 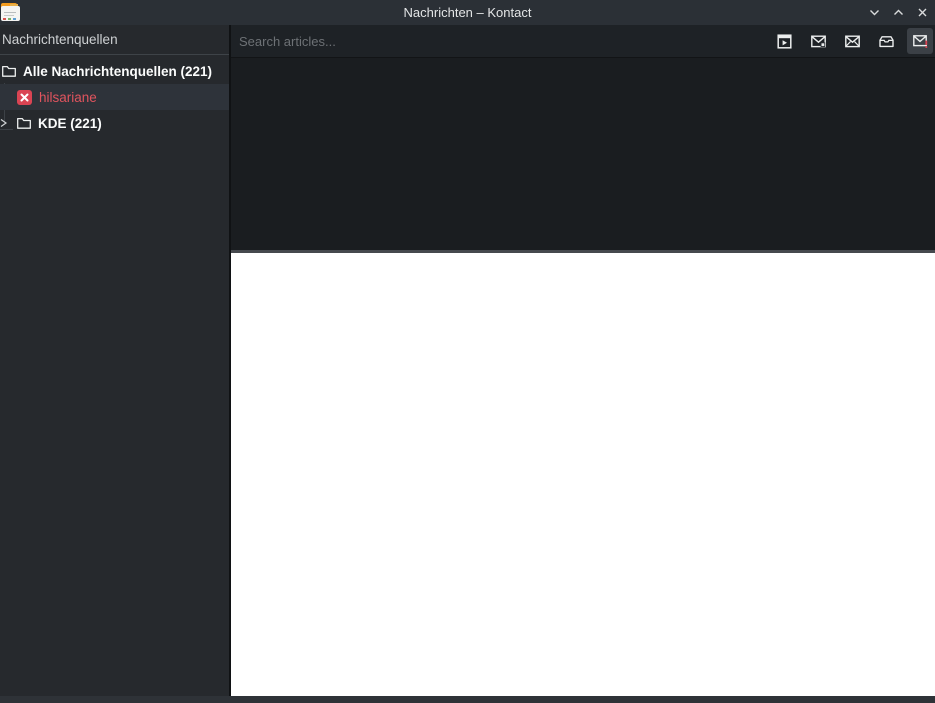 I want to click on envelope-new-icon, so click(x=818, y=41).